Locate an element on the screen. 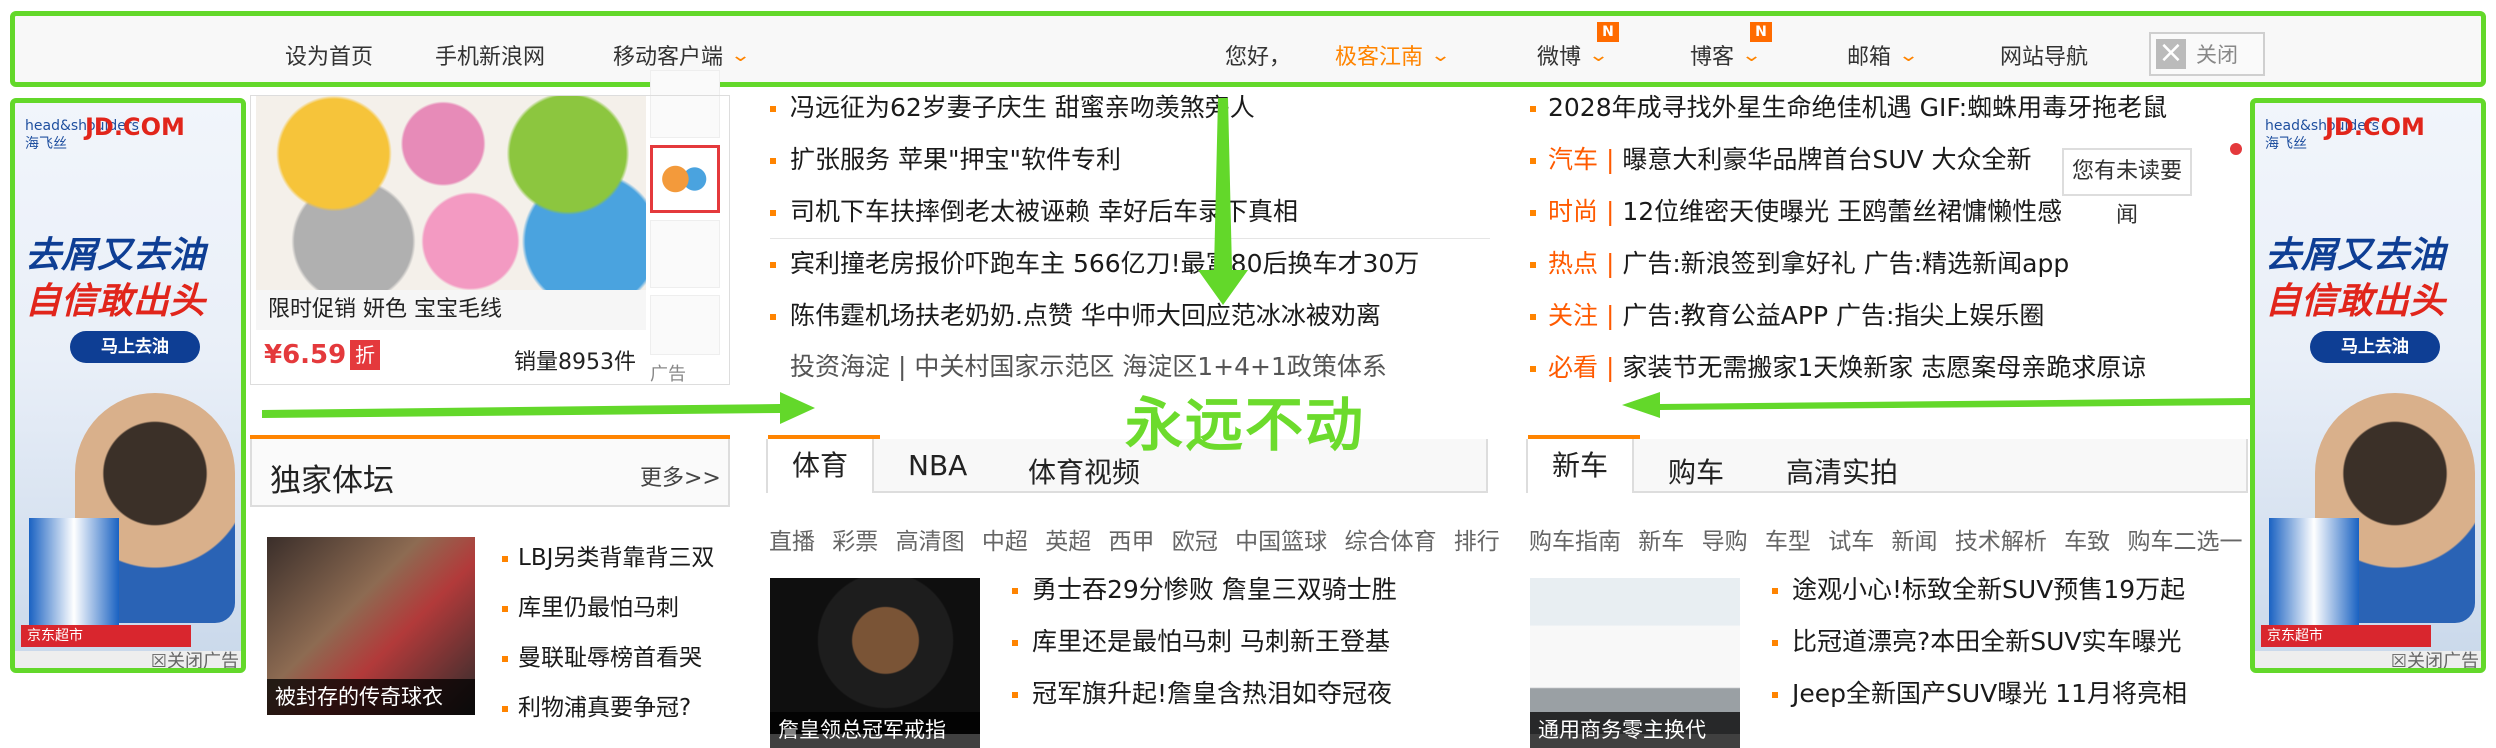 The width and height of the screenshot is (2496, 748). arrow-left-icon is located at coordinates (1936, 405).